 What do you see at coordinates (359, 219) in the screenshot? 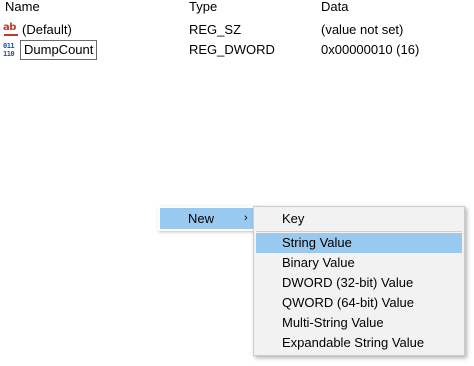
I see `submenu-item-key: Key` at bounding box center [359, 219].